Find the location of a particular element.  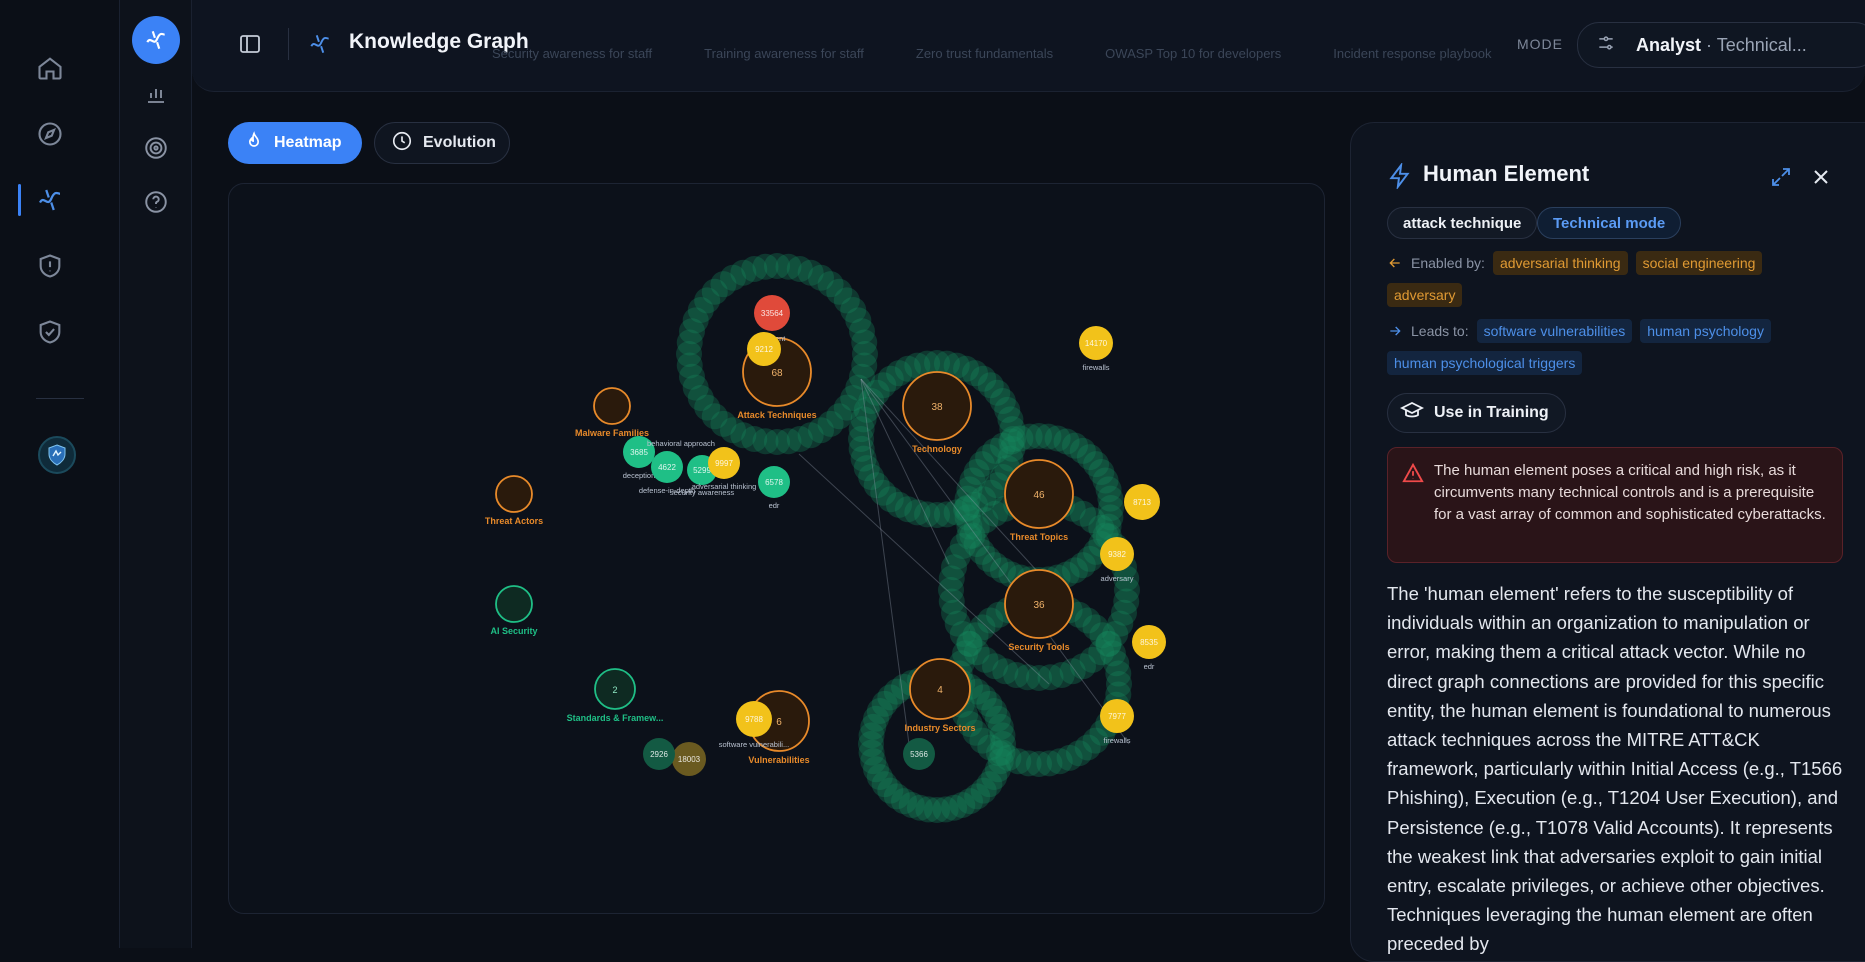

shield-check-icon is located at coordinates (50, 332).